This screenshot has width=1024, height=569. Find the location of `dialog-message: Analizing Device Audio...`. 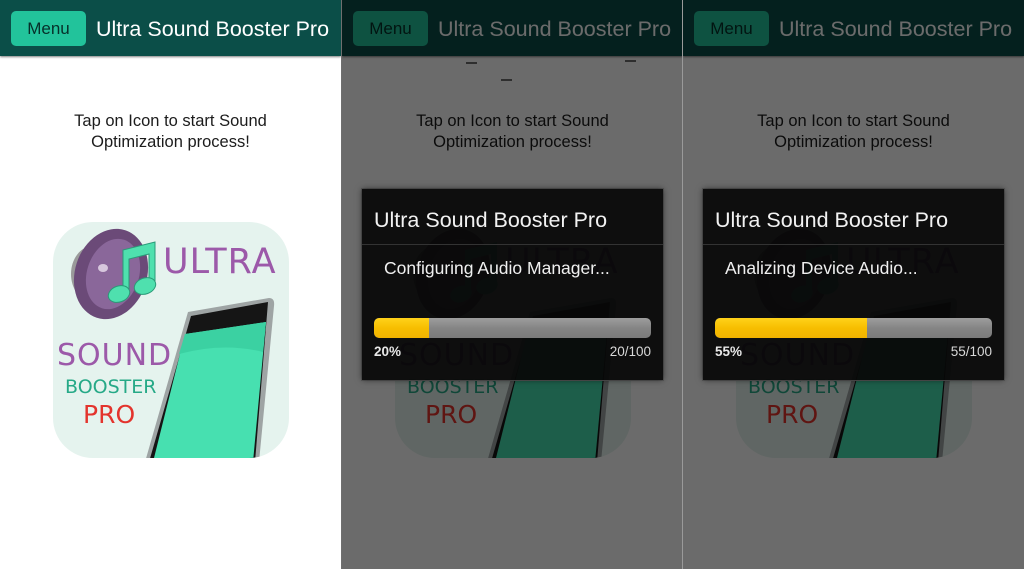

dialog-message: Analizing Device Audio... is located at coordinates (821, 268).